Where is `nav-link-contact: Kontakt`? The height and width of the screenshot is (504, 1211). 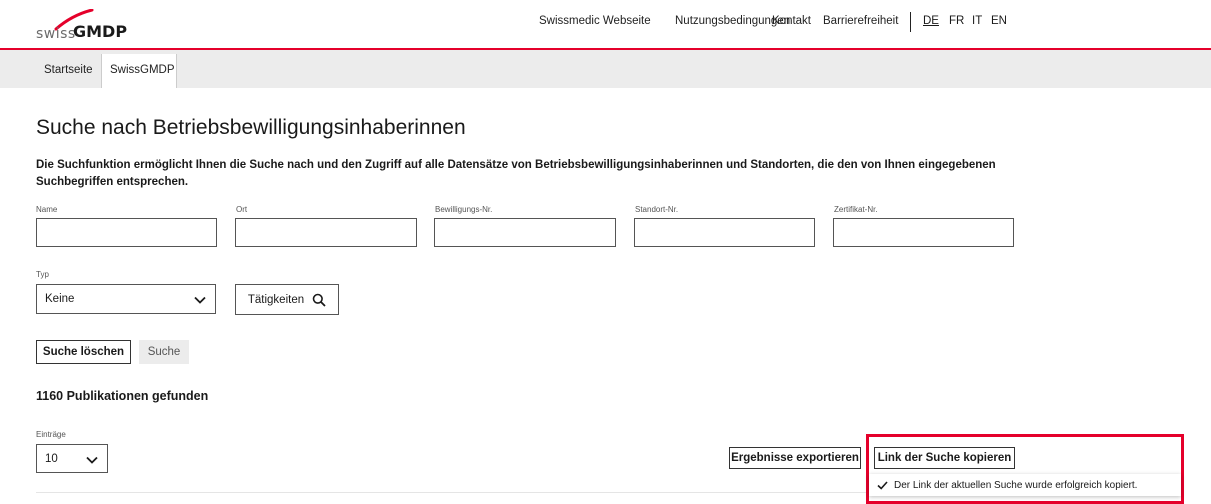 nav-link-contact: Kontakt is located at coordinates (791, 21).